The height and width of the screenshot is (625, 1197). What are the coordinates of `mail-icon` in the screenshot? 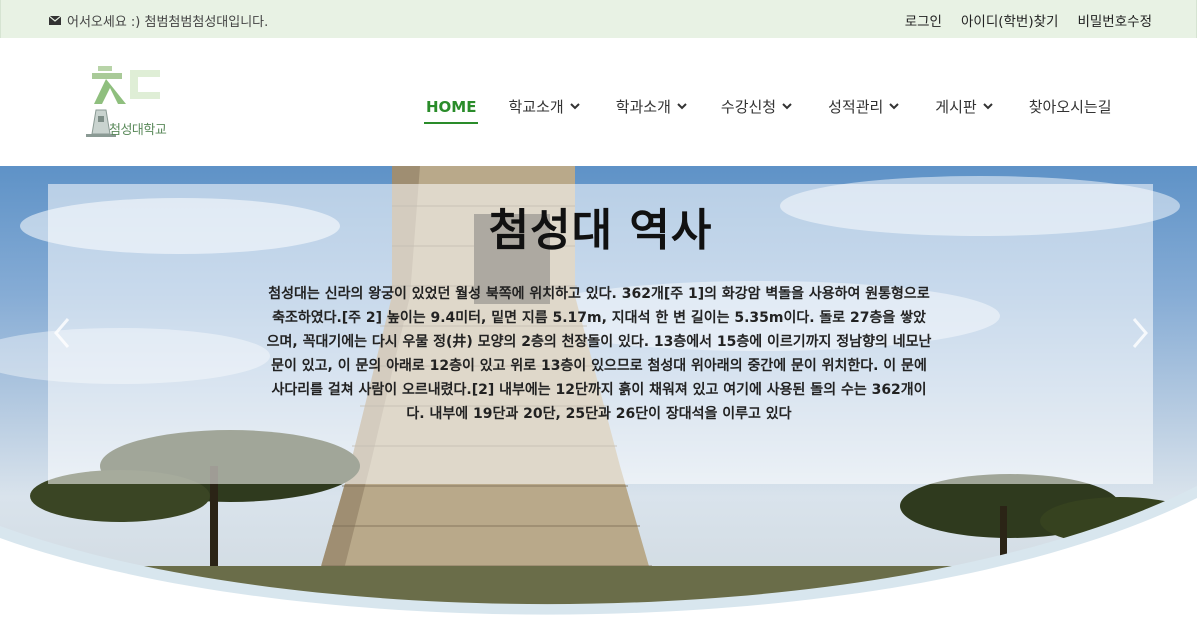 It's located at (55, 20).